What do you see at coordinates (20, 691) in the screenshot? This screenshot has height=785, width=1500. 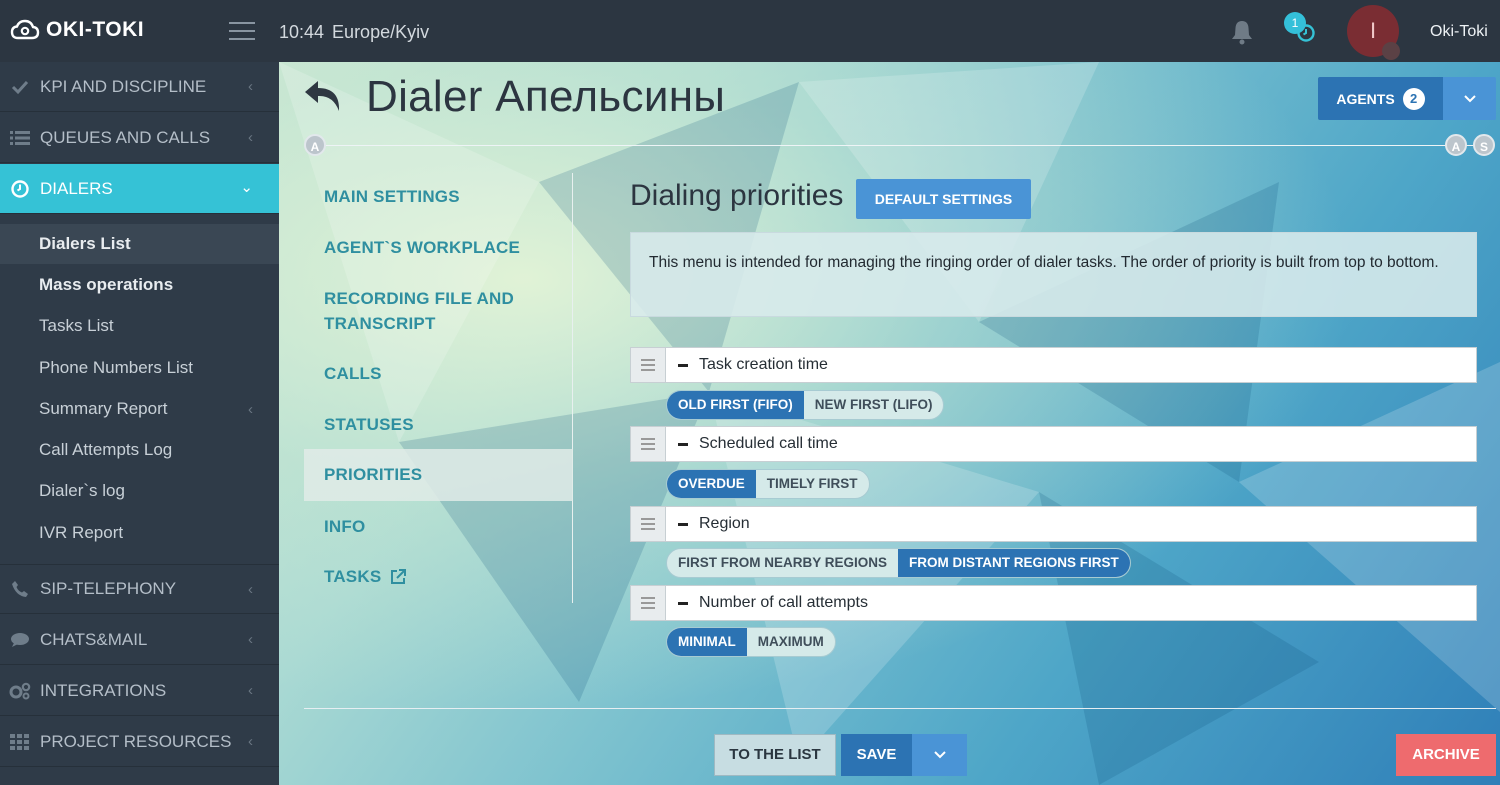 I see `gears-icon` at bounding box center [20, 691].